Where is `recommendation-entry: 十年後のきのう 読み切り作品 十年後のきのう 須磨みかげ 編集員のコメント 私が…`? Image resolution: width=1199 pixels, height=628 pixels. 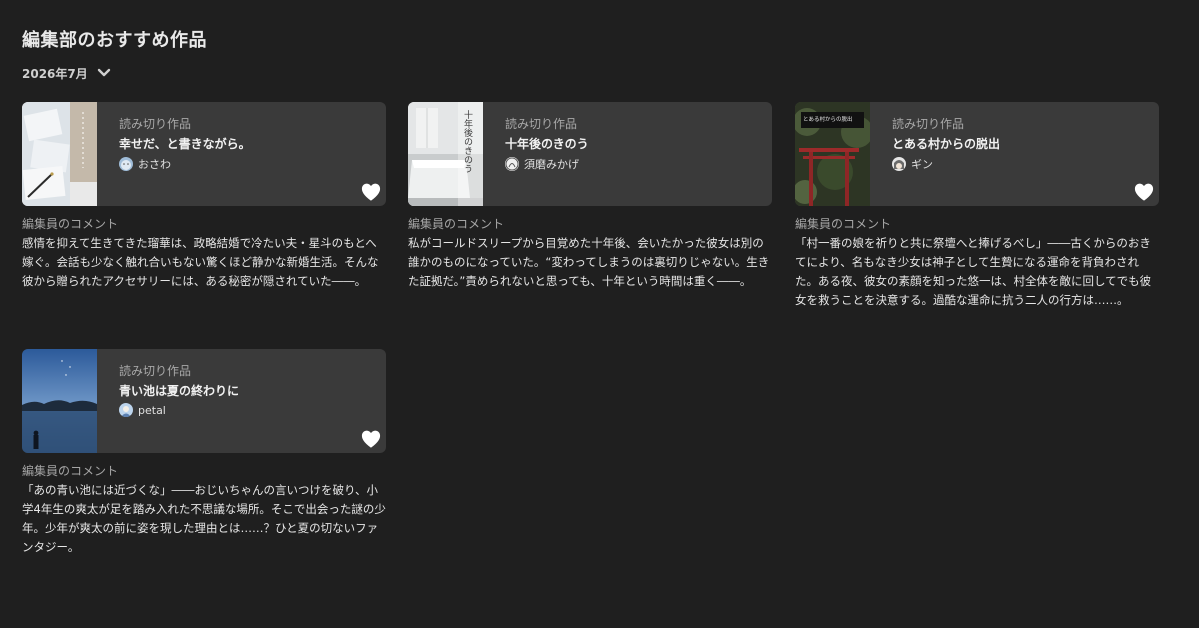 recommendation-entry: 十年後のきのう 読み切り作品 十年後のきのう 須磨みかげ 編集員のコメント 私が… is located at coordinates (590, 196).